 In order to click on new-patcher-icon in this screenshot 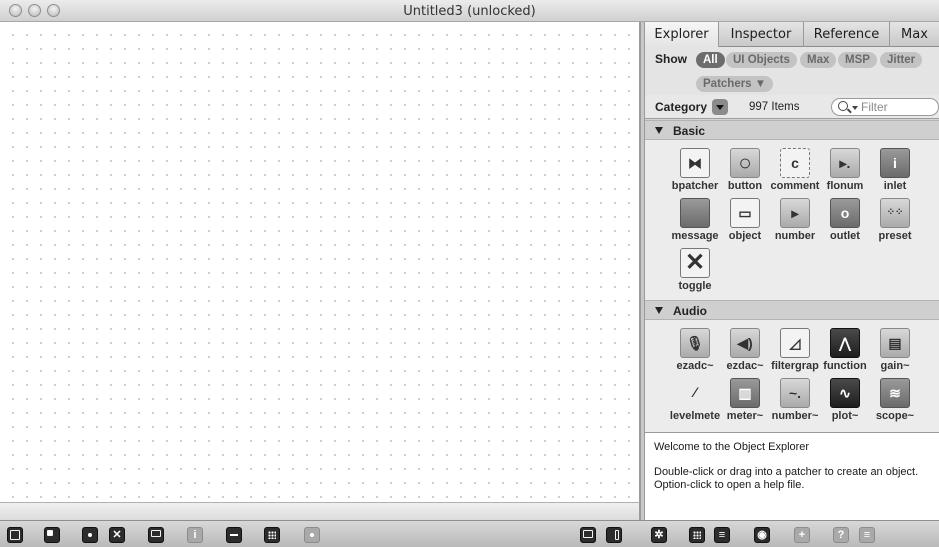, I will do `click(52, 535)`.